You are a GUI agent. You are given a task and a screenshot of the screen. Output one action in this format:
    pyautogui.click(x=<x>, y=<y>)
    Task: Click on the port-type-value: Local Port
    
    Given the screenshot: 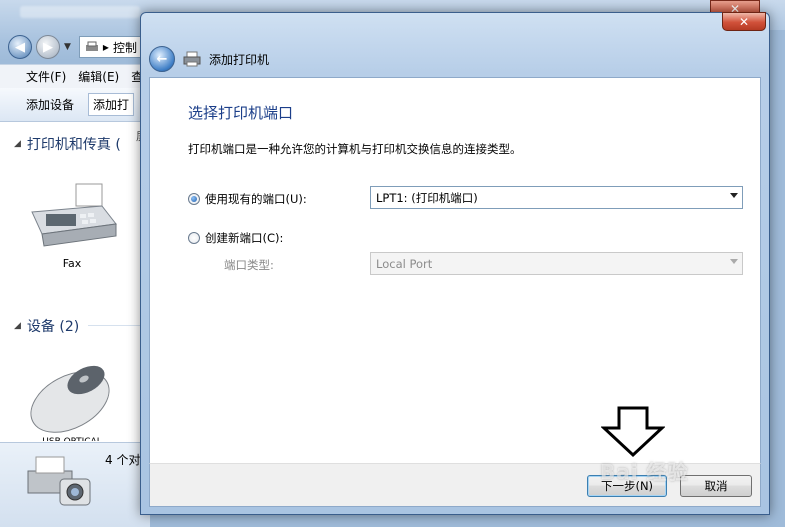 What is the action you would take?
    pyautogui.click(x=404, y=263)
    